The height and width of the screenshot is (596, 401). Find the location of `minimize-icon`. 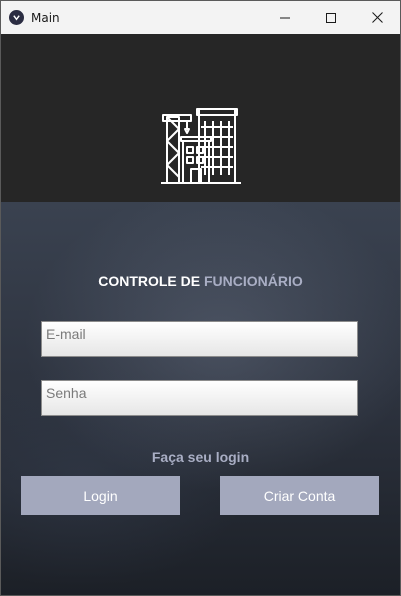

minimize-icon is located at coordinates (285, 17).